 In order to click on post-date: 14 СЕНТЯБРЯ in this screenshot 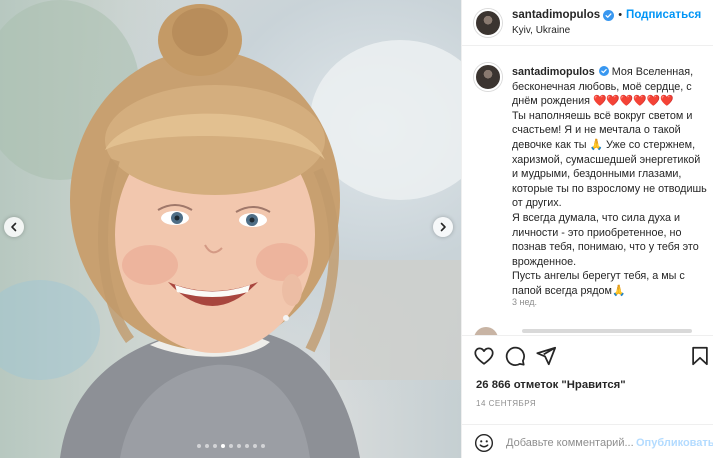, I will do `click(506, 403)`.